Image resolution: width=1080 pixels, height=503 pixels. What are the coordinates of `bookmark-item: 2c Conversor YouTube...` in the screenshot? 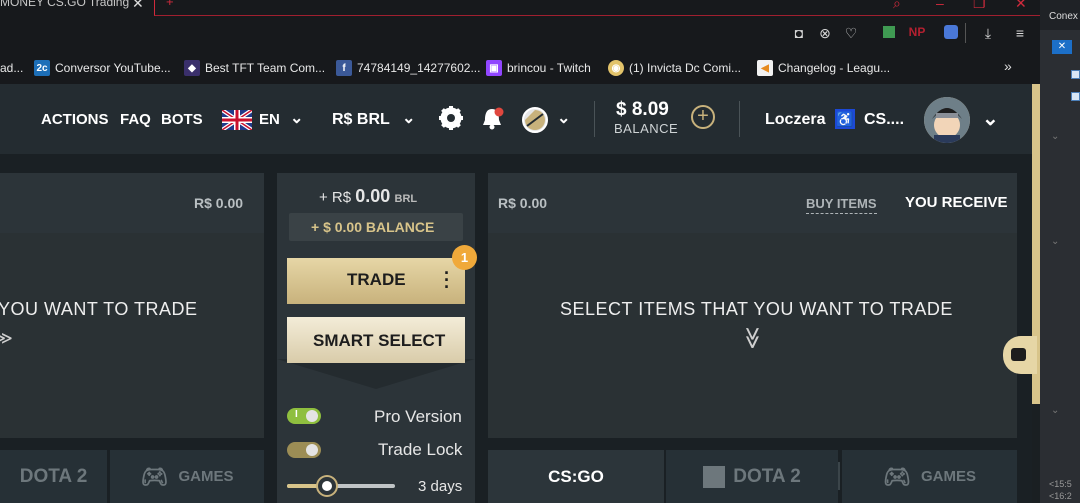 It's located at (102, 68).